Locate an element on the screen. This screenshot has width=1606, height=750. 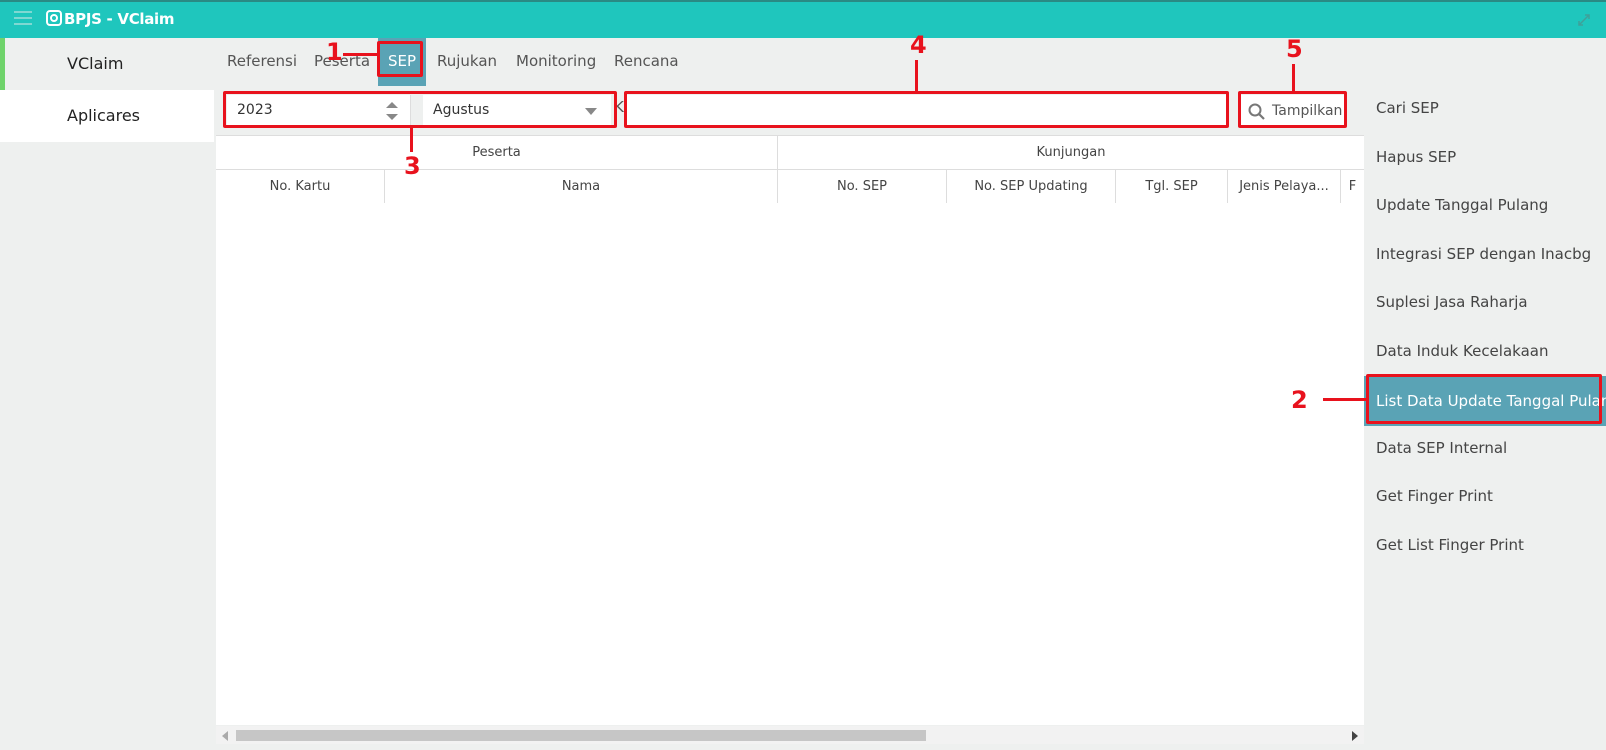
column-header-truncated: F is located at coordinates (1352, 186).